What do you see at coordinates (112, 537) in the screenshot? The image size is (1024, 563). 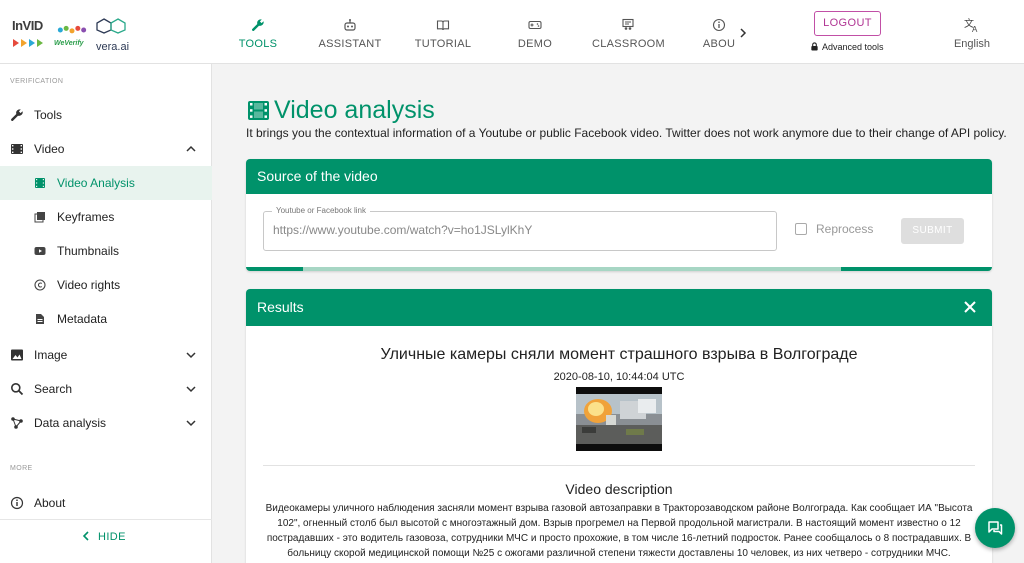 I see `hide-sidebar-label: HIDE` at bounding box center [112, 537].